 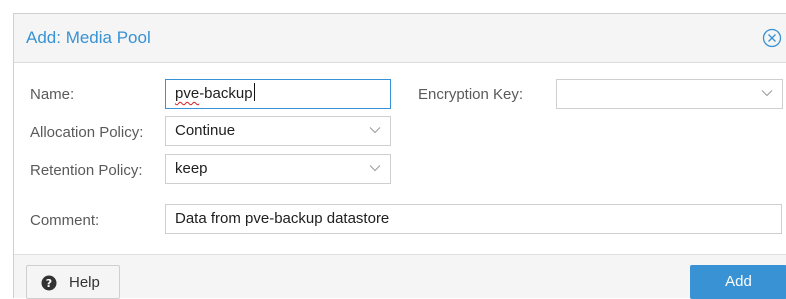 What do you see at coordinates (471, 94) in the screenshot?
I see `encryption-key-label: Encryption Key:` at bounding box center [471, 94].